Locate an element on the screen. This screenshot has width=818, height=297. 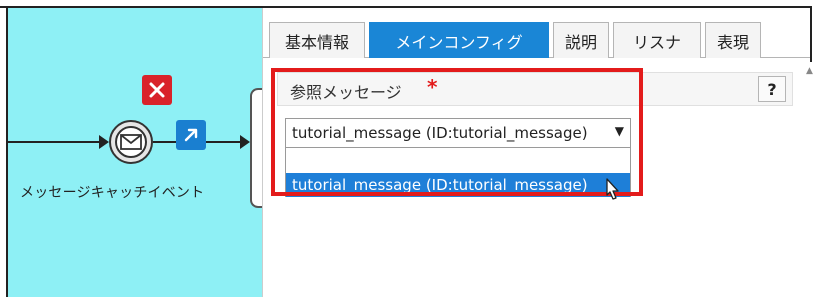
window-frame-right is located at coordinates (811, 34).